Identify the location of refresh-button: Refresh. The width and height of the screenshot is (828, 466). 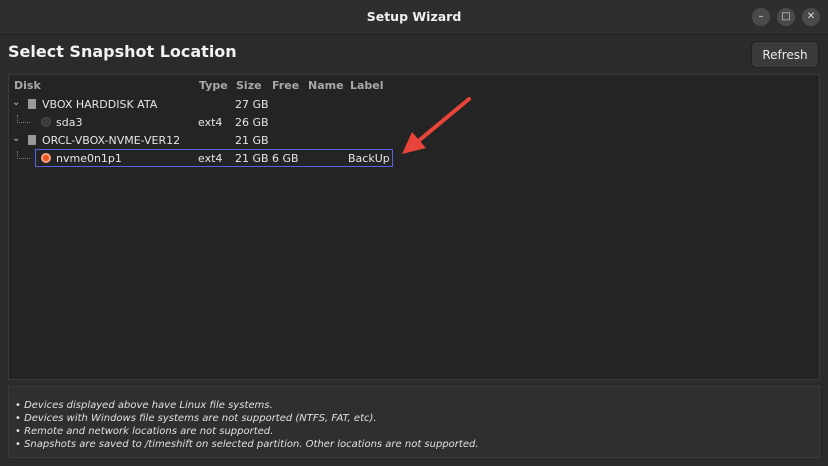
(785, 54).